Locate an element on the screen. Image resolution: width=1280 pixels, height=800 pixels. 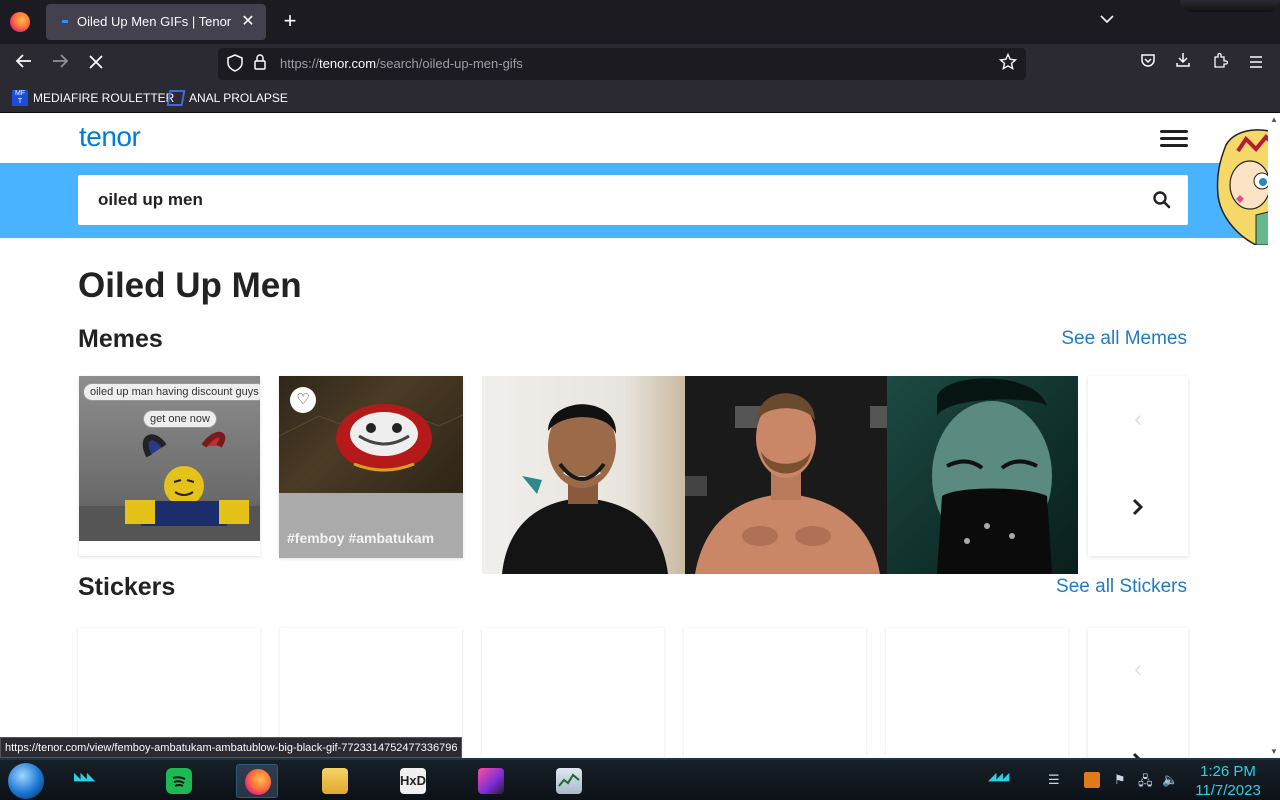
new-tab-button: + is located at coordinates (290, 21).